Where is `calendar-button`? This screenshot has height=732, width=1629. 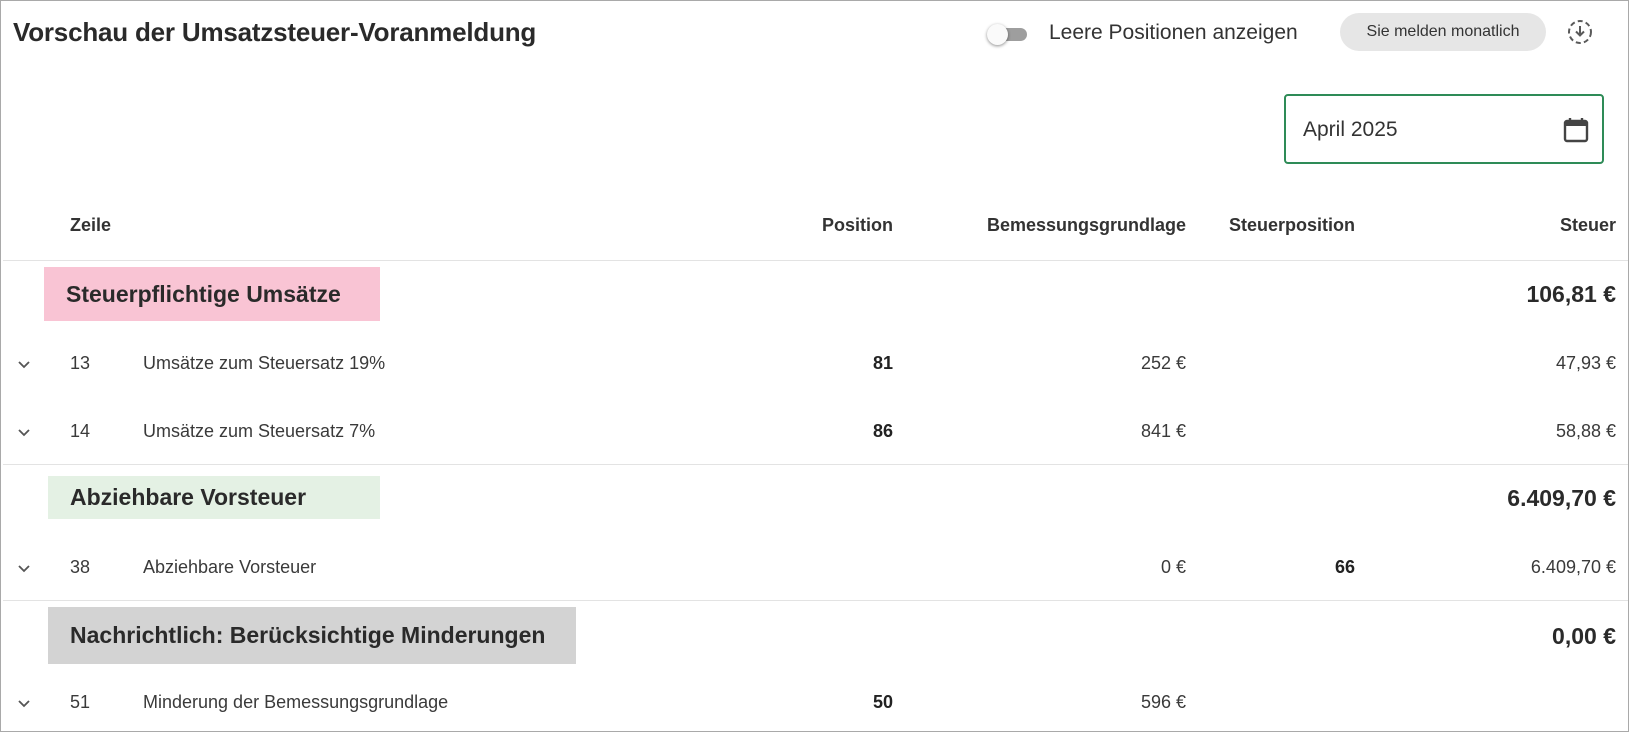 calendar-button is located at coordinates (1576, 130).